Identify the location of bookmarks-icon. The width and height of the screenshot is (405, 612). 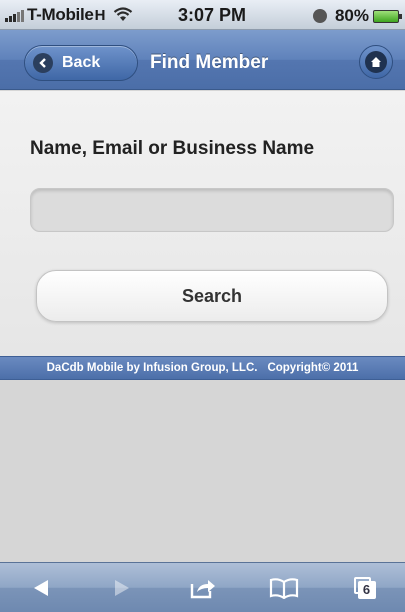
(283, 588).